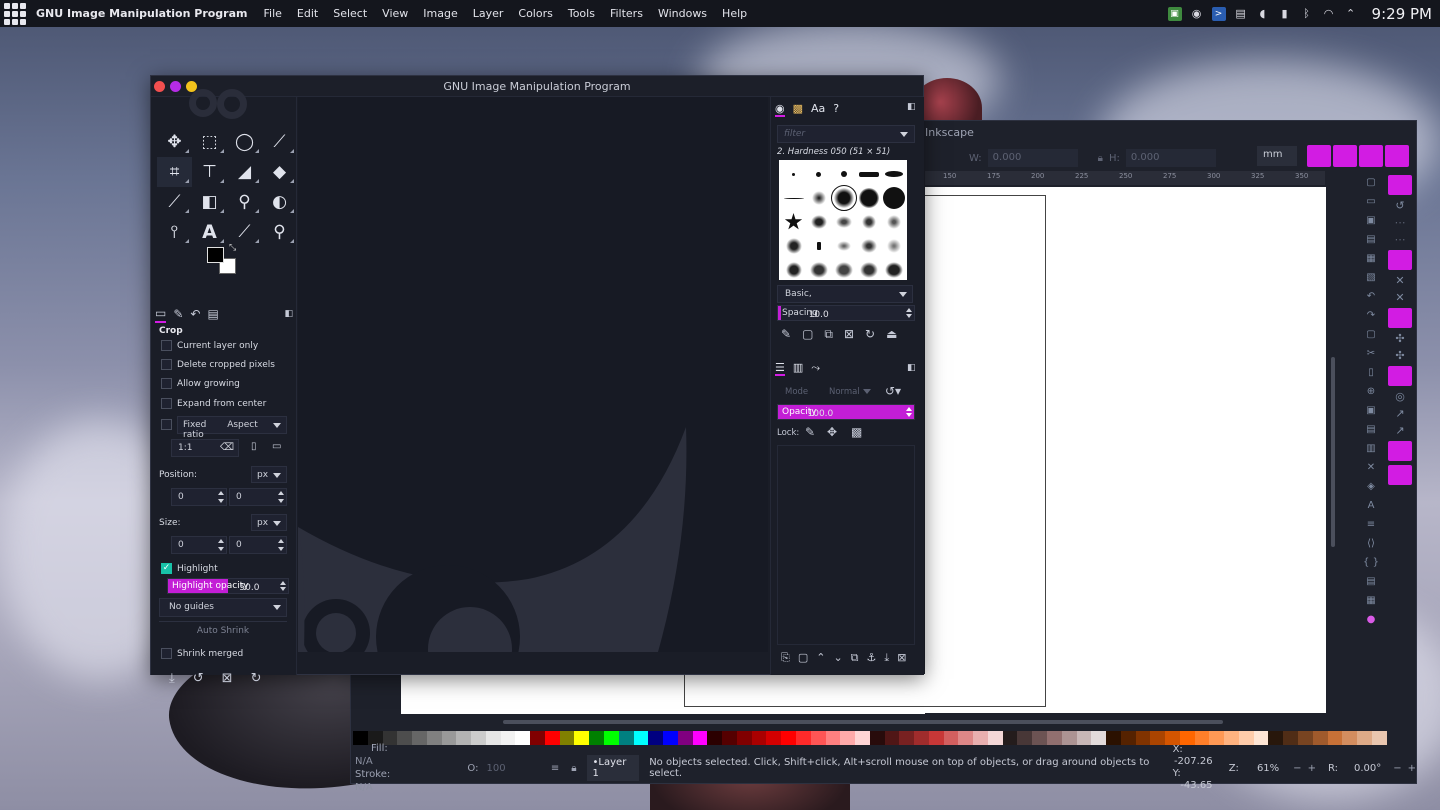  I want to click on current-layer-only-option: Current layer only, so click(209, 345).